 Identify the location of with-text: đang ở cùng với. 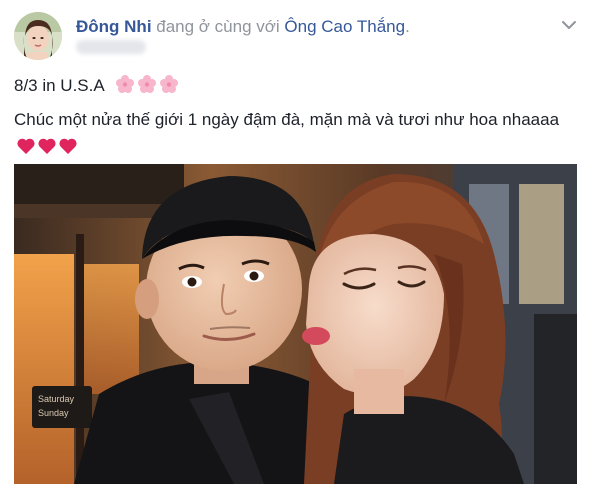
(218, 26).